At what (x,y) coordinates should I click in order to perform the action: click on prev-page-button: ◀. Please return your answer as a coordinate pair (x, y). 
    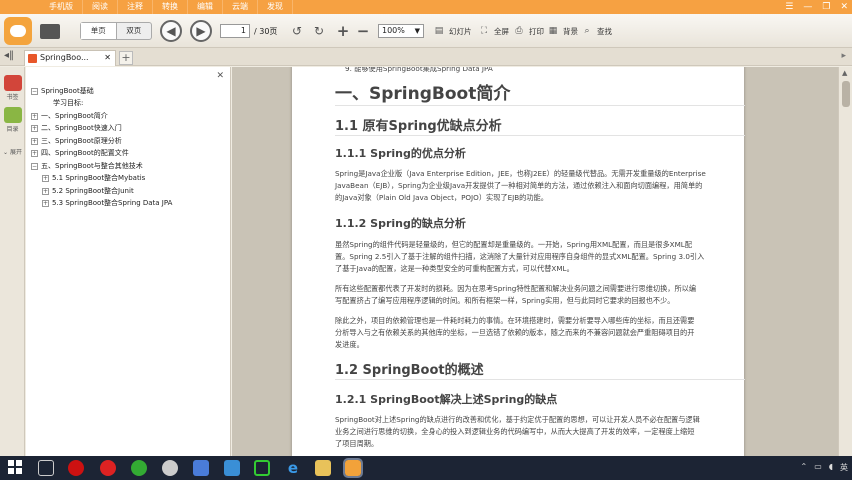
    Looking at the image, I should click on (171, 31).